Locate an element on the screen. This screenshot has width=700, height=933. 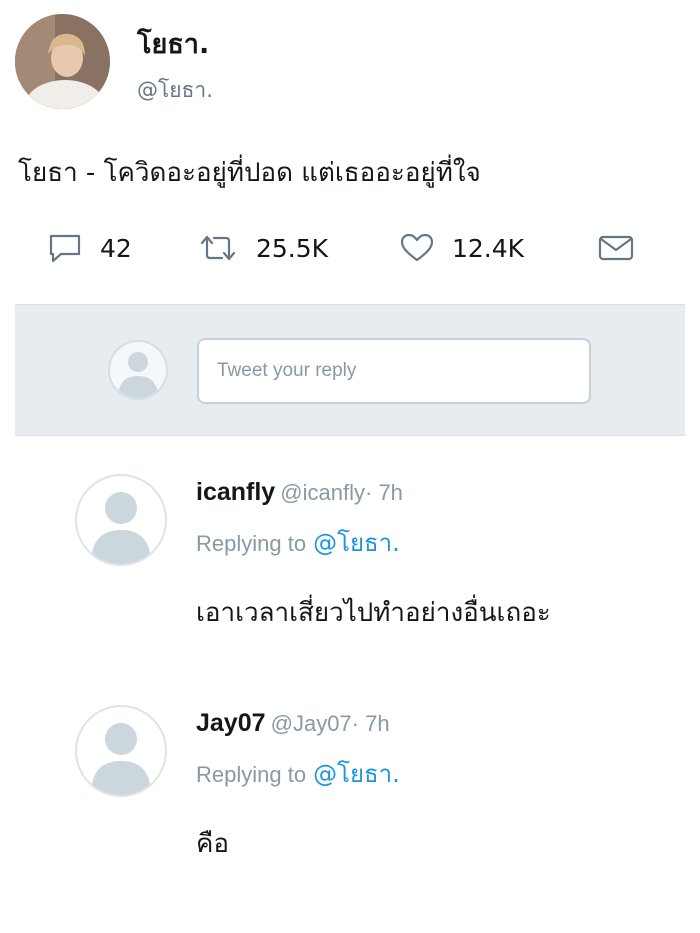
direct-message-button is located at coordinates (616, 248).